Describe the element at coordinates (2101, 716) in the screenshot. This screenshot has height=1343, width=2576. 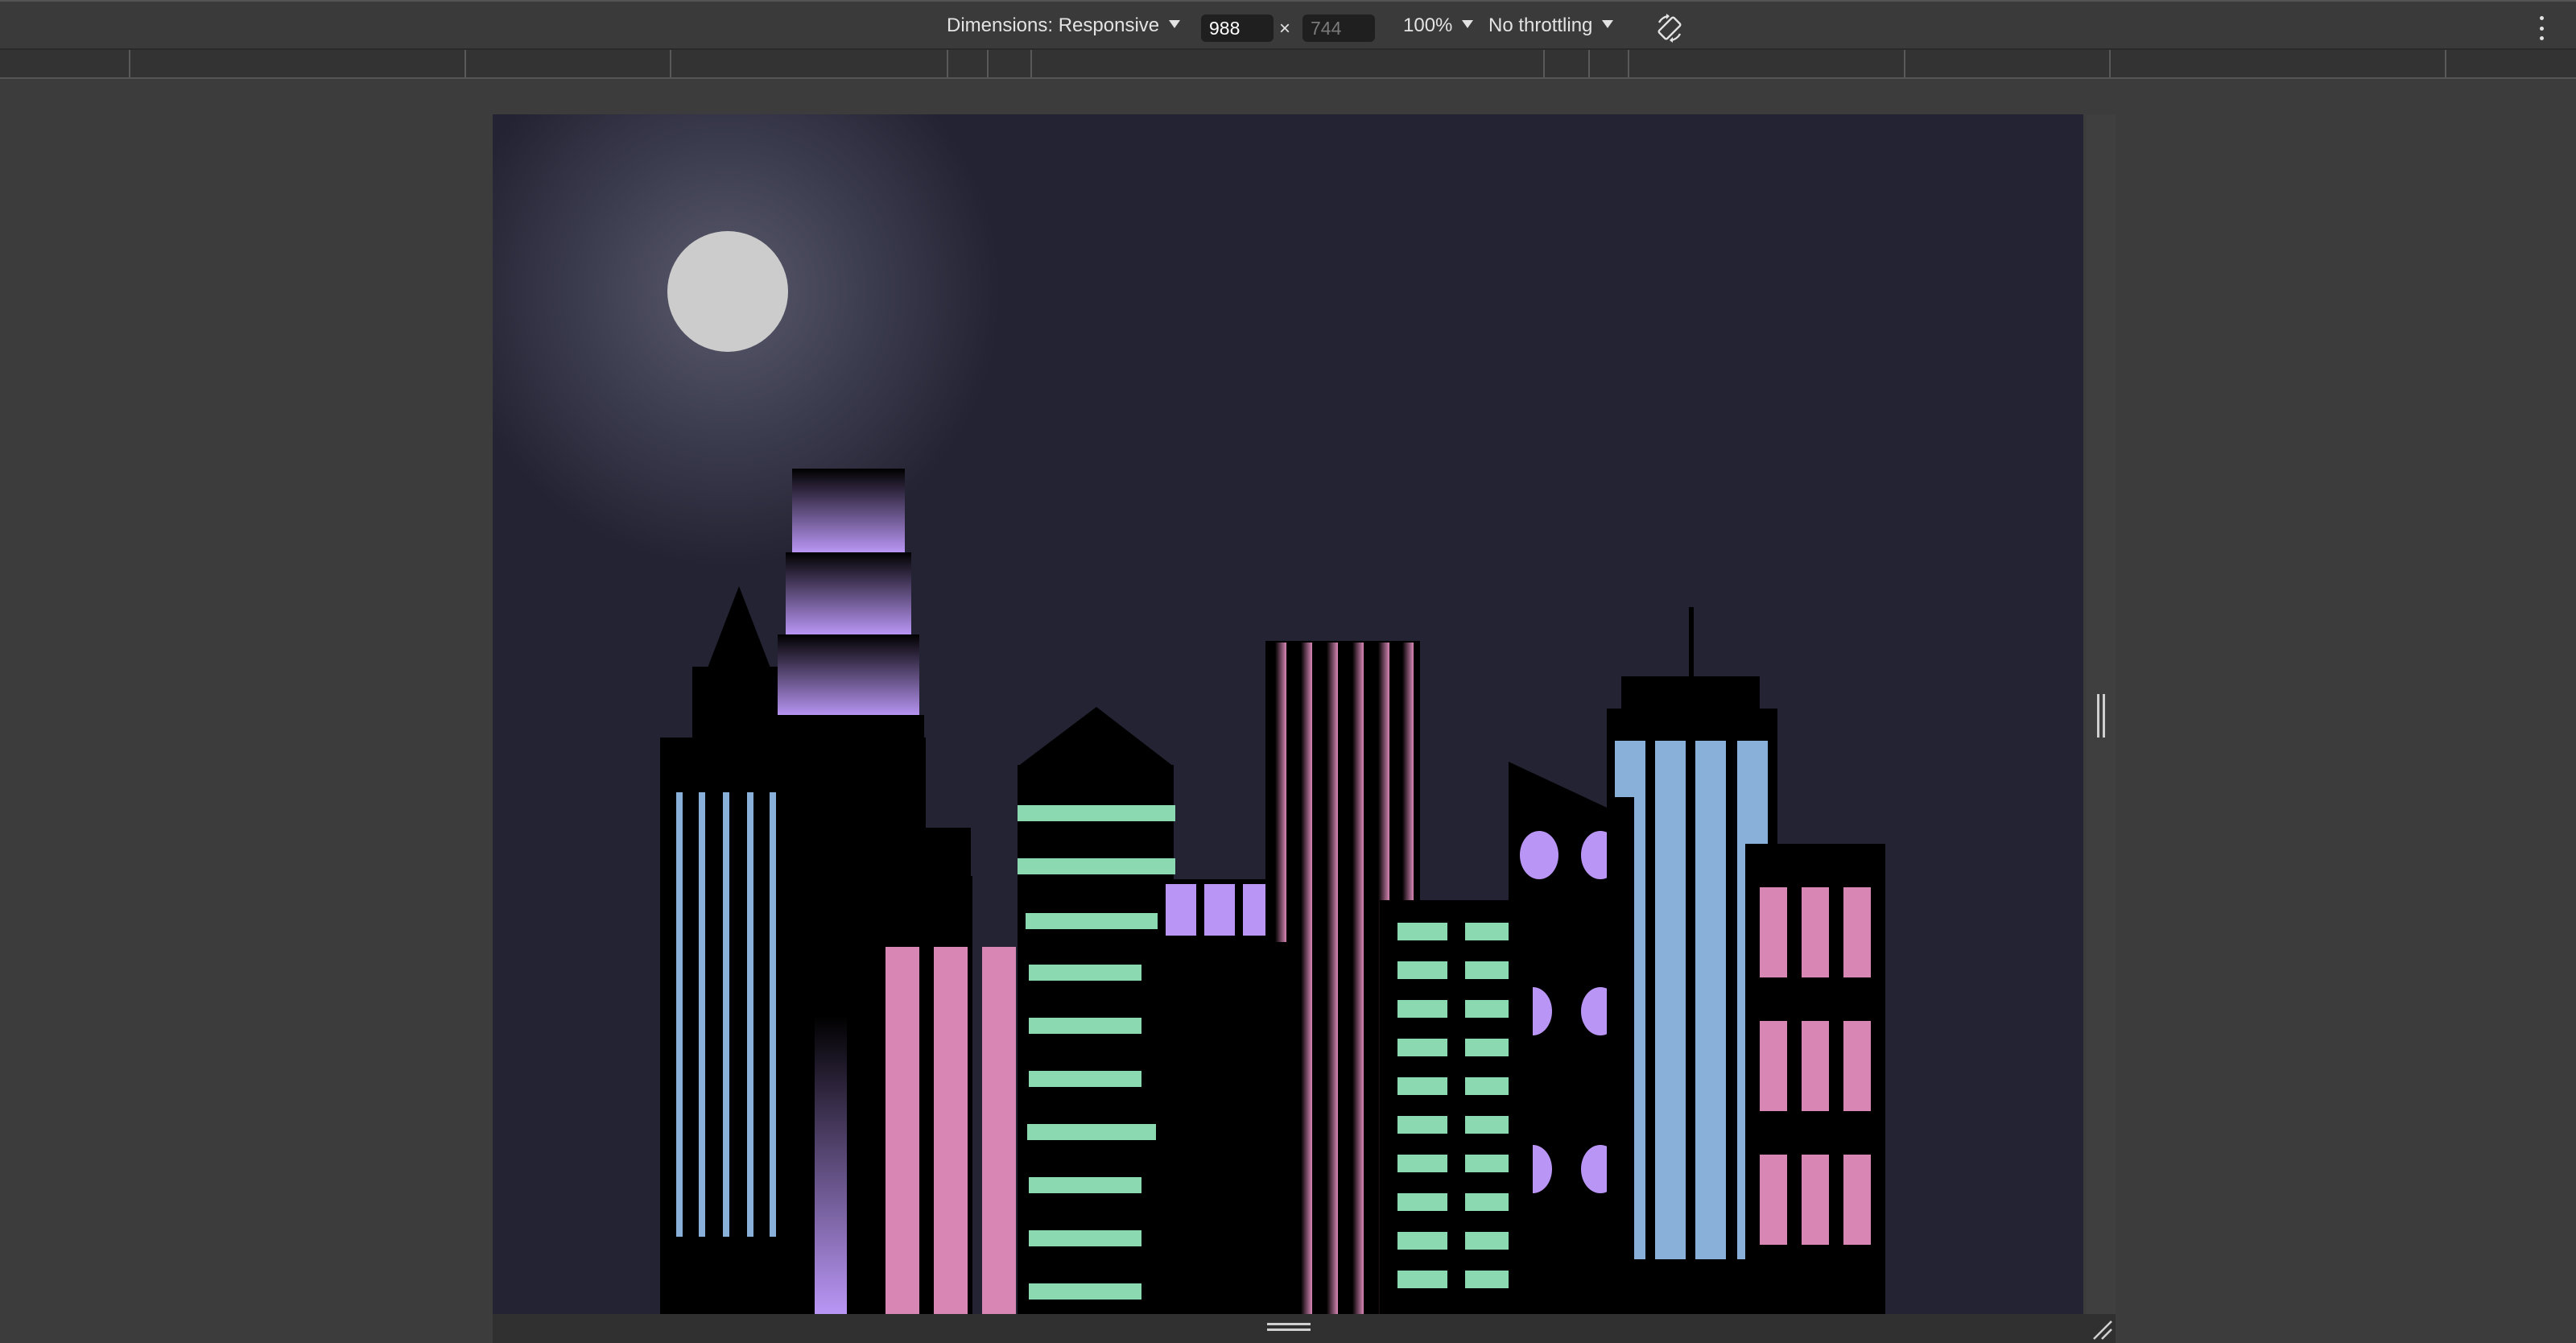
I see `resize-handle-right` at that location.